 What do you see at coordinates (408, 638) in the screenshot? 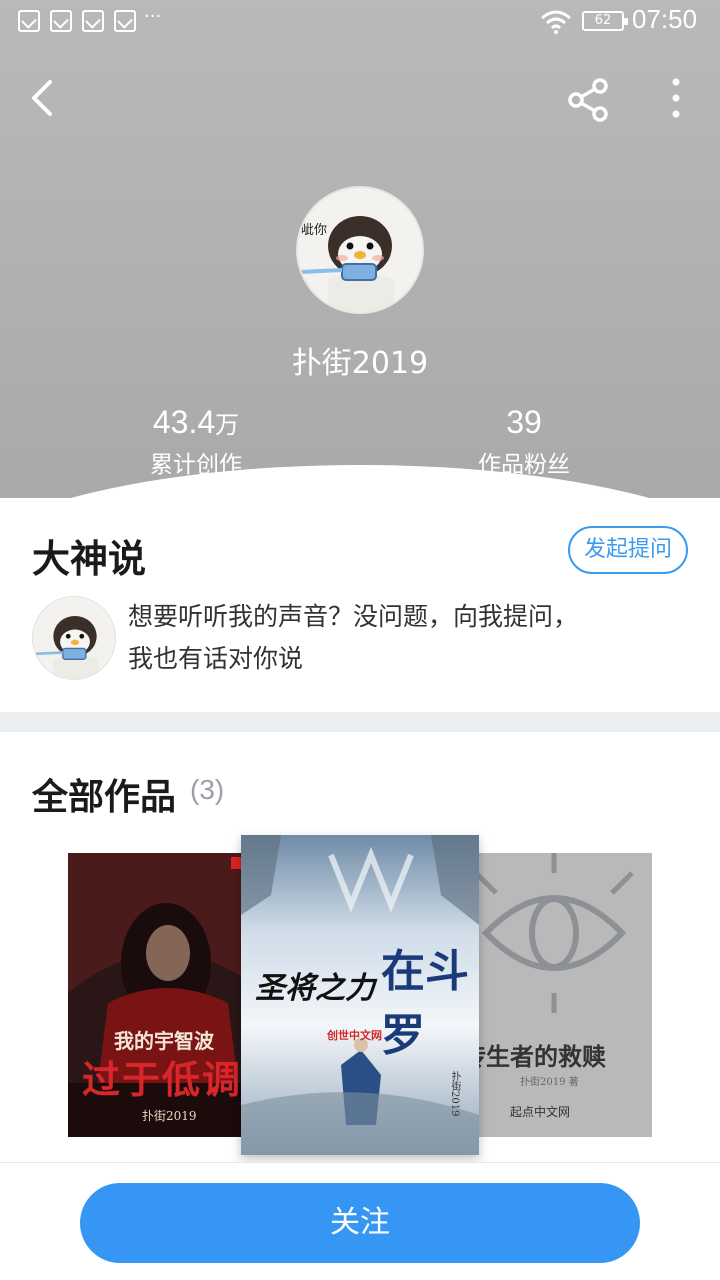
I see `dashen-message: 想要听听我的声音？没问题，向我提问， 我也有话对你说` at bounding box center [408, 638].